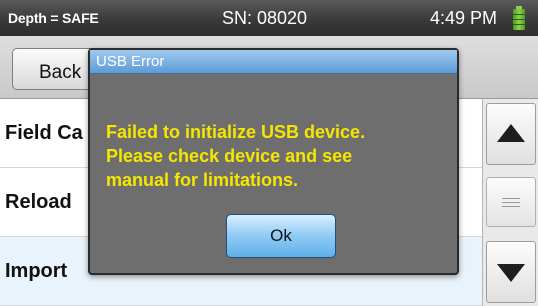 Image resolution: width=538 pixels, height=306 pixels. What do you see at coordinates (53, 18) in the screenshot?
I see `depth-status: Depth = SAFE` at bounding box center [53, 18].